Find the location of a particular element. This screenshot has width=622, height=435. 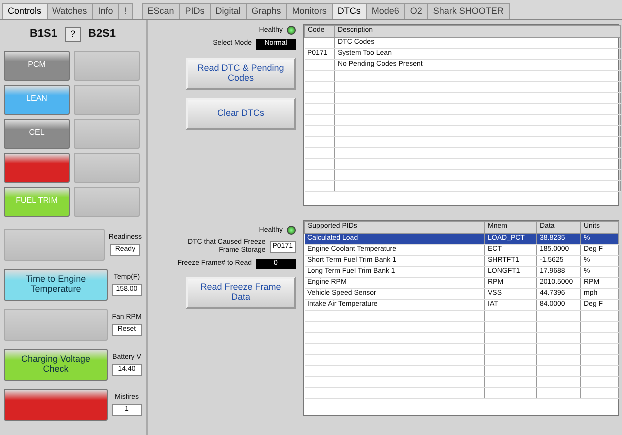

status-button is located at coordinates (37, 167).